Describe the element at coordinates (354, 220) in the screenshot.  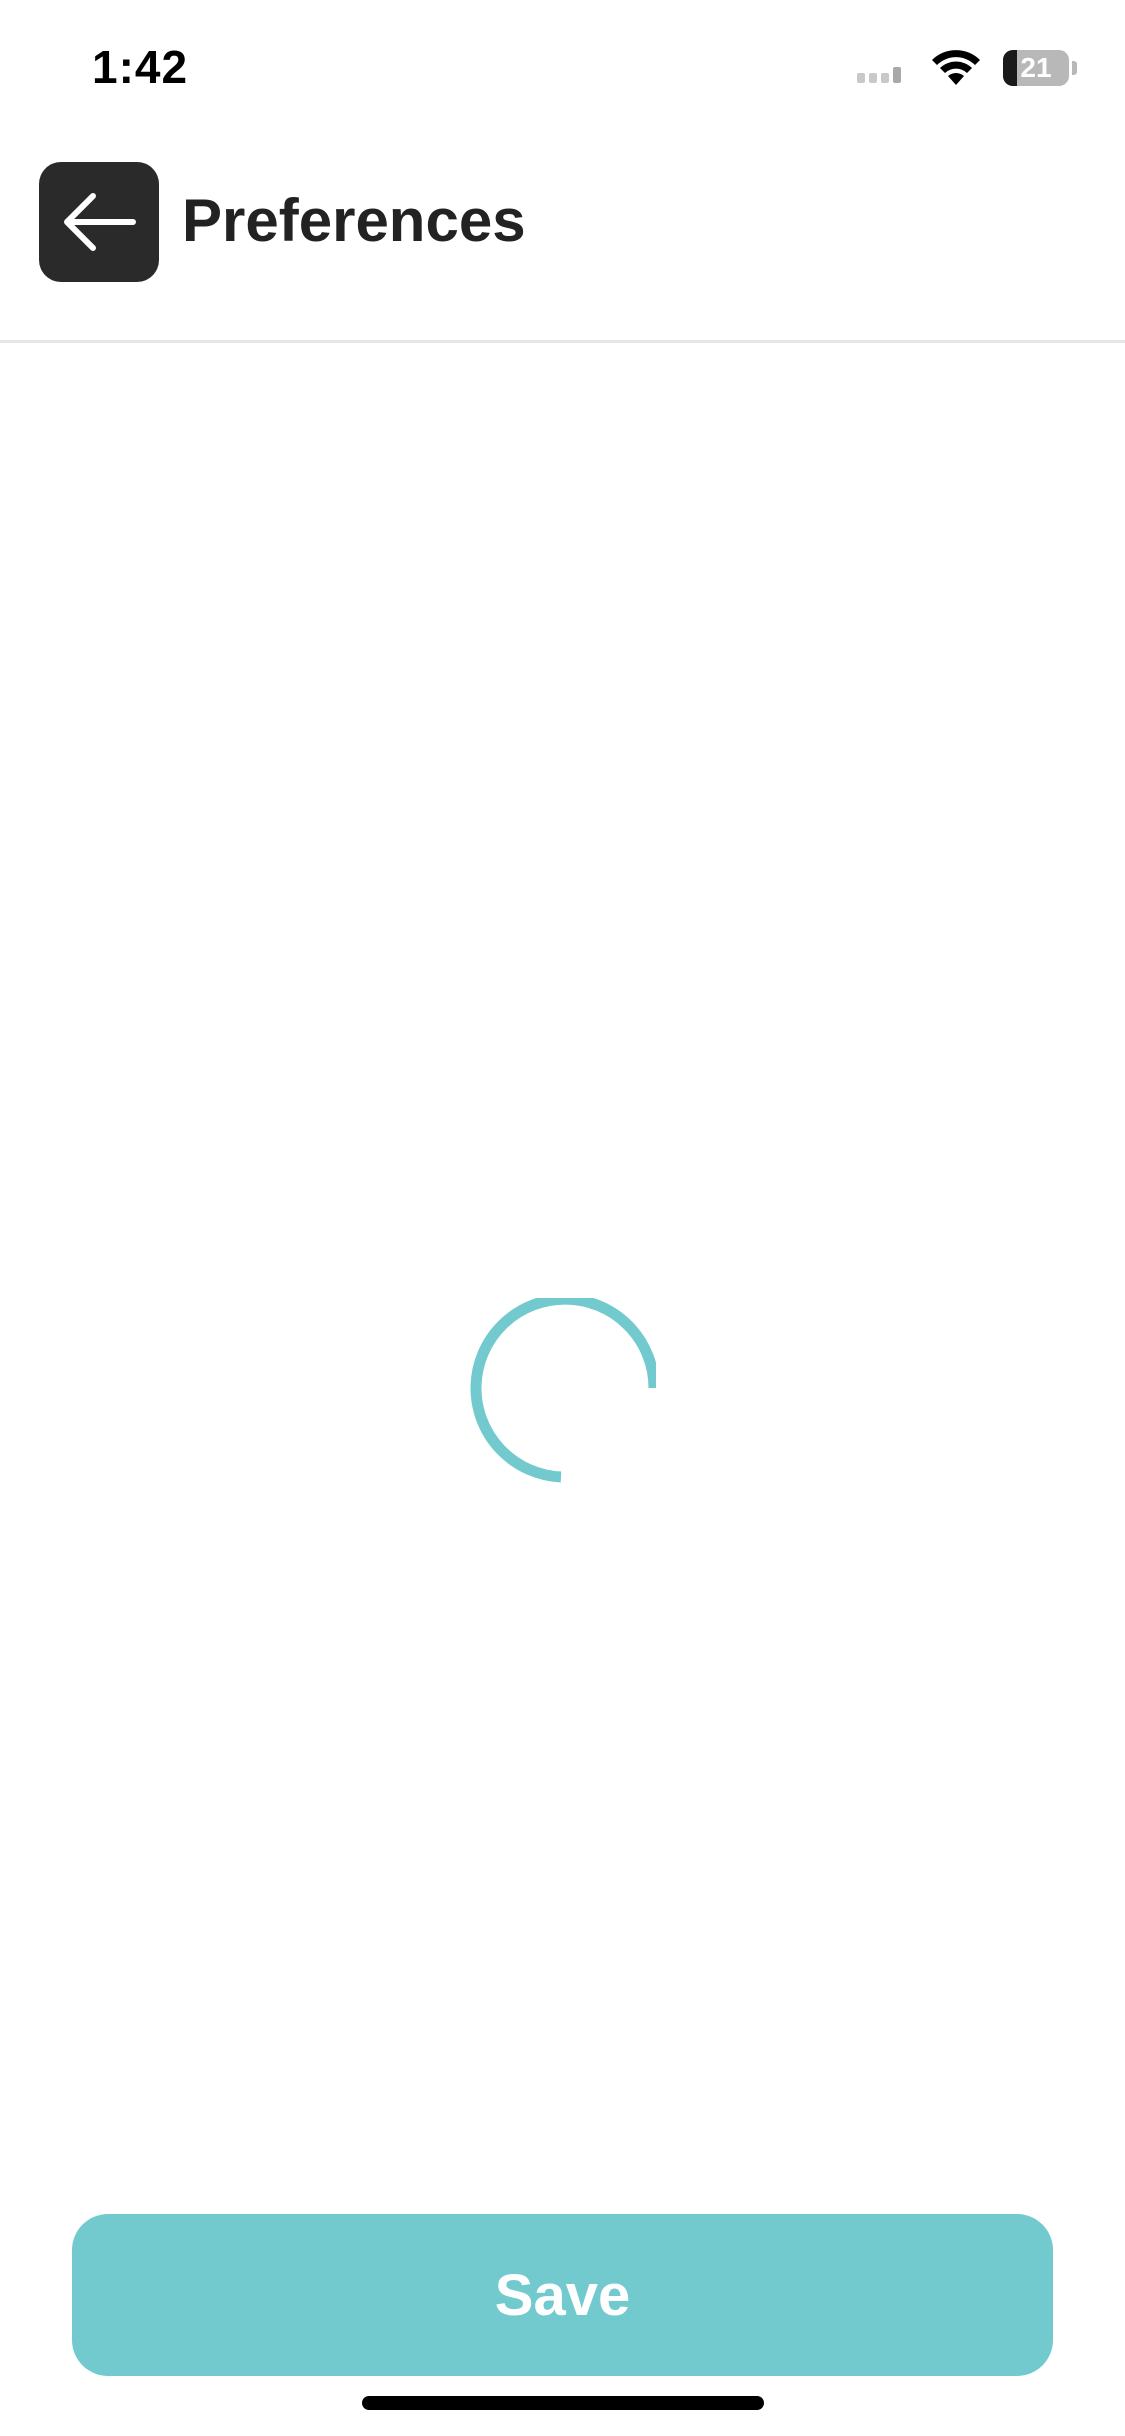
I see `page-title: Preferences` at that location.